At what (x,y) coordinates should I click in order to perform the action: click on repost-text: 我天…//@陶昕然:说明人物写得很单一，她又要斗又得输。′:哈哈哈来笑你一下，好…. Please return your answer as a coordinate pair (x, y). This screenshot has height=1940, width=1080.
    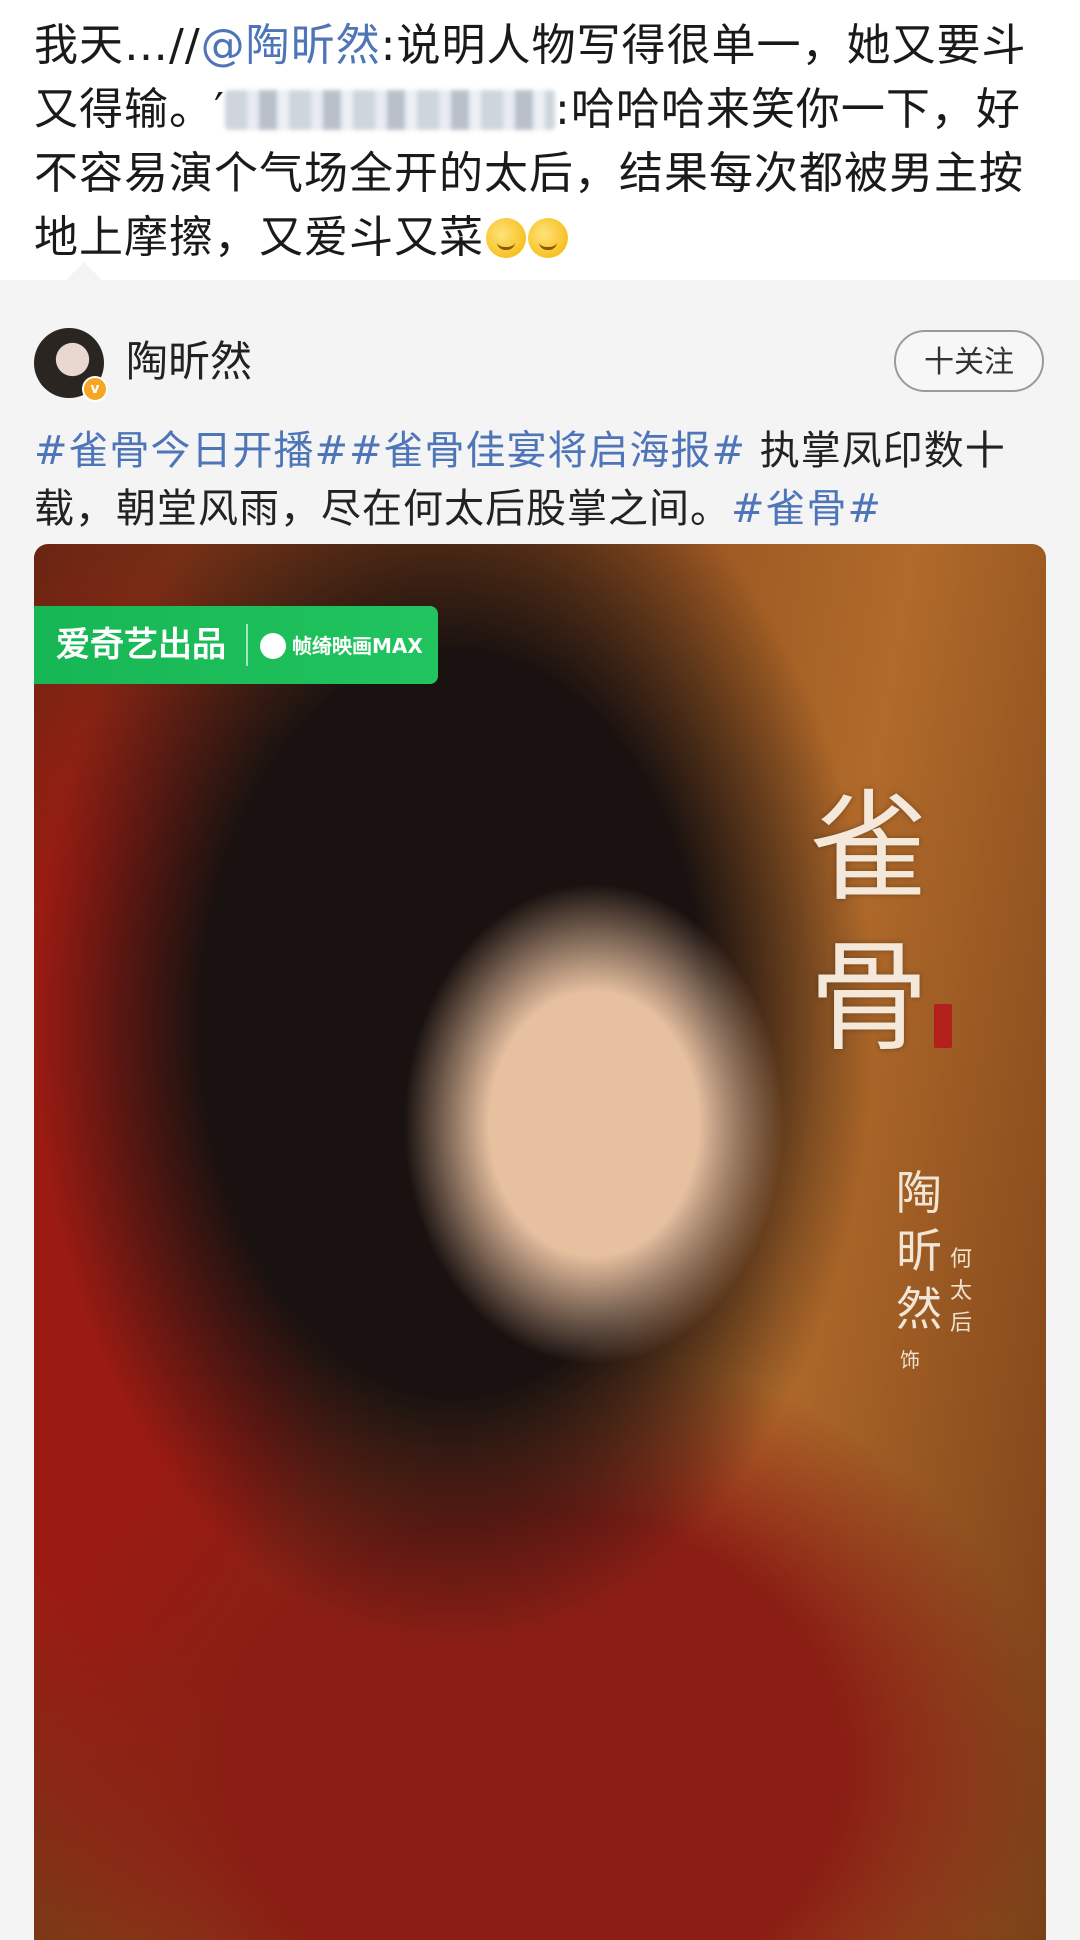
    Looking at the image, I should click on (544, 142).